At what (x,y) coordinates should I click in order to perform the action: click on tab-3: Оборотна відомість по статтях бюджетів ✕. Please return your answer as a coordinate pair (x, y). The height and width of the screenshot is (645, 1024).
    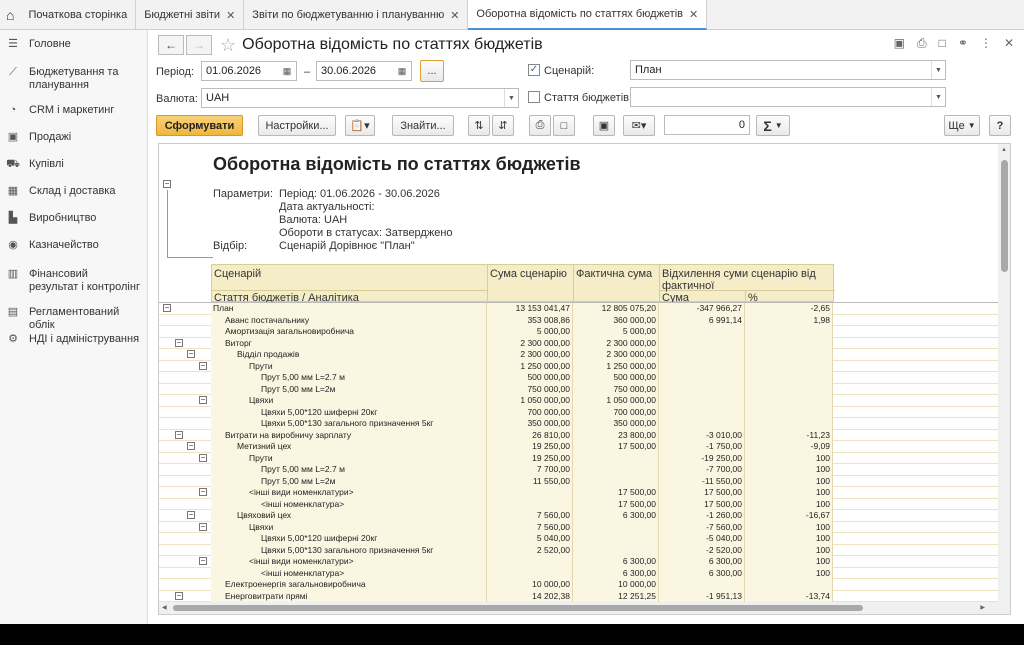
    Looking at the image, I should click on (588, 15).